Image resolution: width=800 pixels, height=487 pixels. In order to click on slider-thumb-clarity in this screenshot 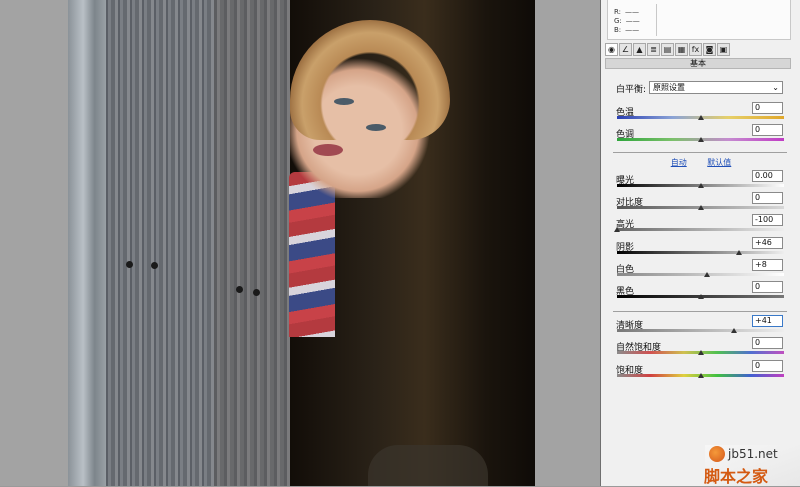, I will do `click(733, 330)`.